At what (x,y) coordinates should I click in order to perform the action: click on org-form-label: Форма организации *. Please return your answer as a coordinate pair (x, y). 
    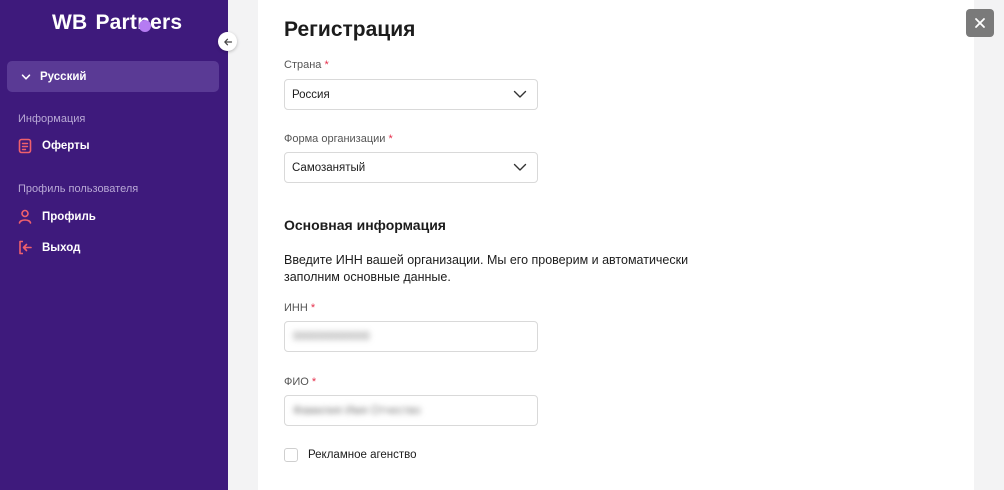
    Looking at the image, I should click on (338, 139).